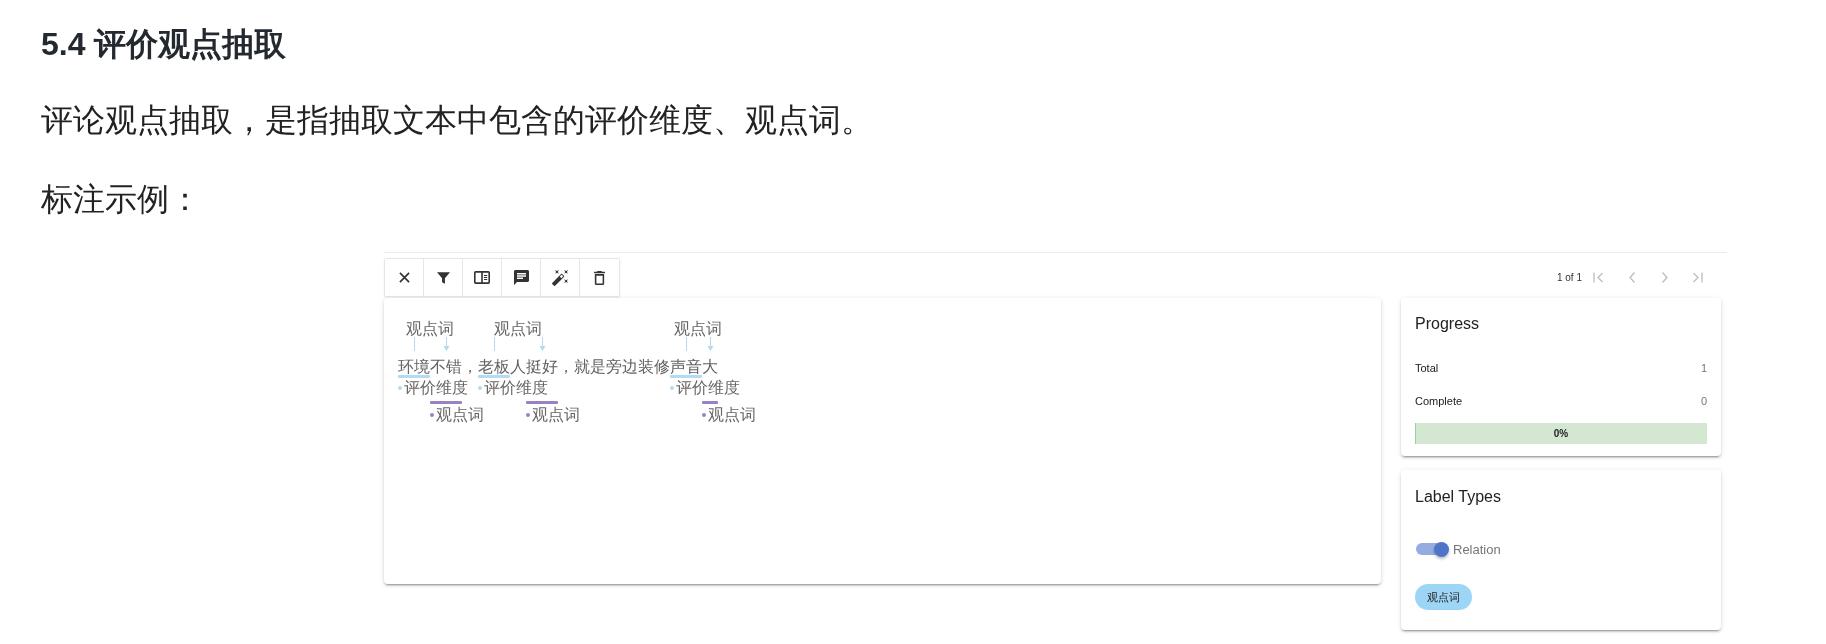 The width and height of the screenshot is (1826, 644). Describe the element at coordinates (614, 365) in the screenshot. I see `sentence-text: ，就是旁边装修` at that location.